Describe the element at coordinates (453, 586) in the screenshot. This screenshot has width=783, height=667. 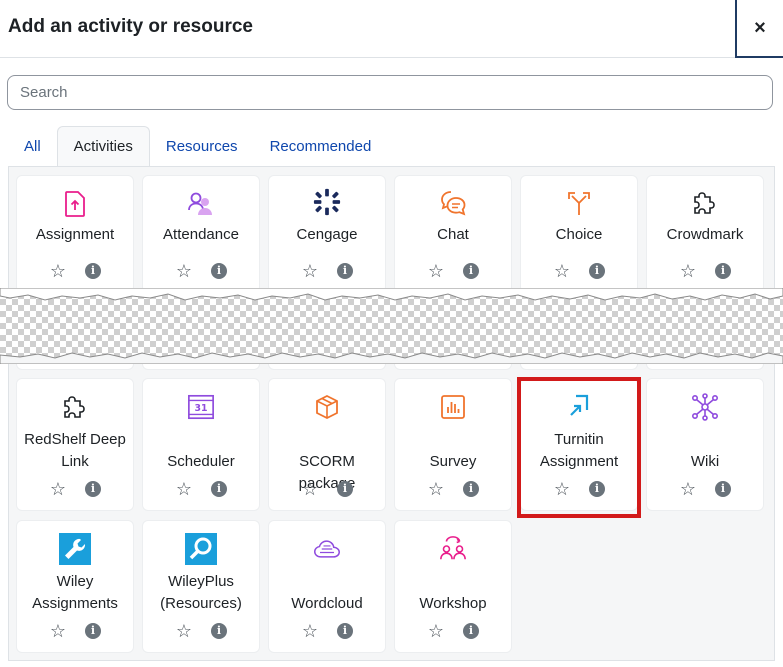
I see `card-workshop: Workshop ☆ i` at that location.